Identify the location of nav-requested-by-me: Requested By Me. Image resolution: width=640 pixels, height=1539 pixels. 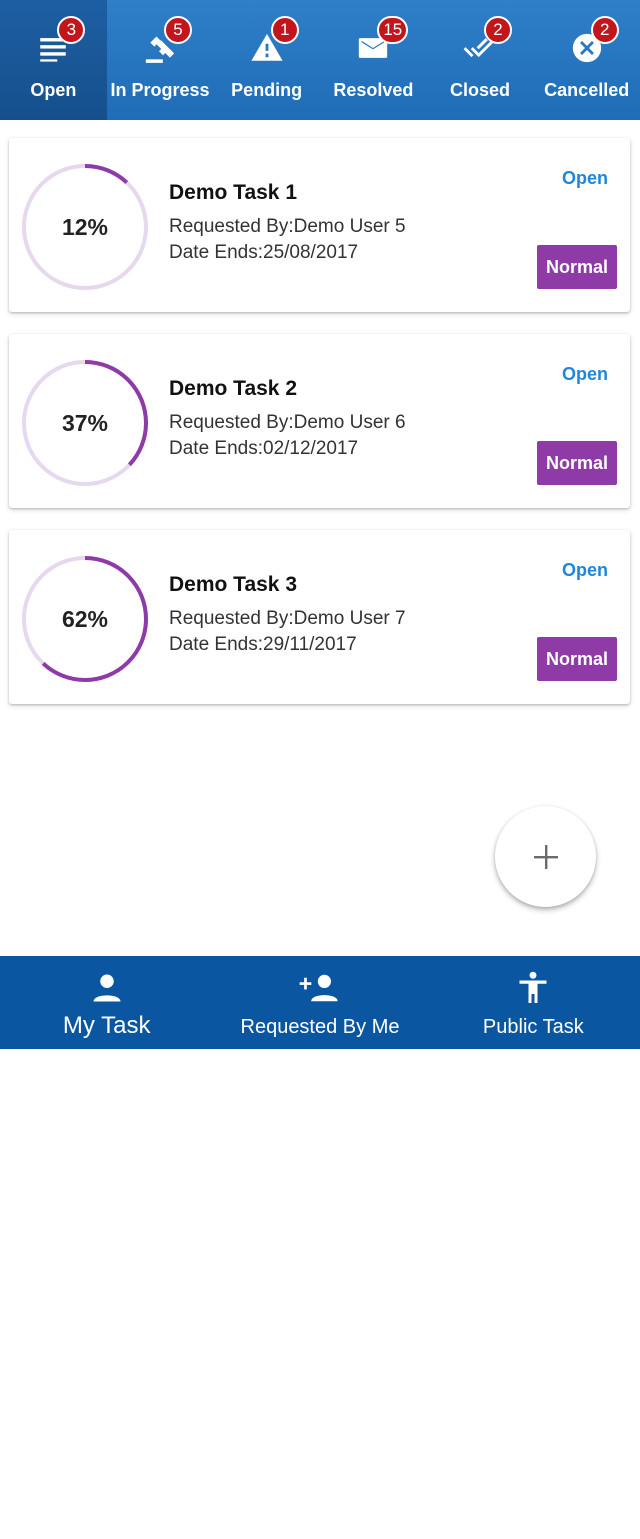
(319, 1002).